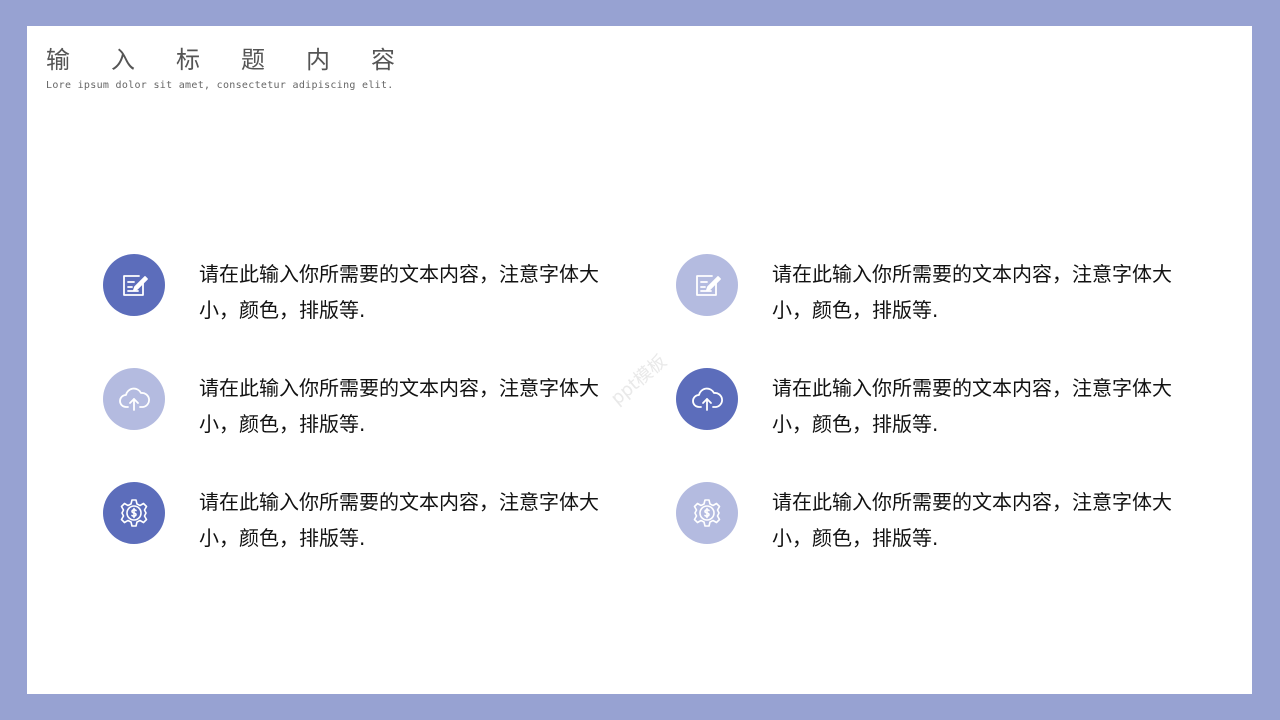 The height and width of the screenshot is (720, 1280). I want to click on feature-item-4: 请在此输入你所需要的文本内容，注意字体大小，颜色，排版等., so click(926, 294).